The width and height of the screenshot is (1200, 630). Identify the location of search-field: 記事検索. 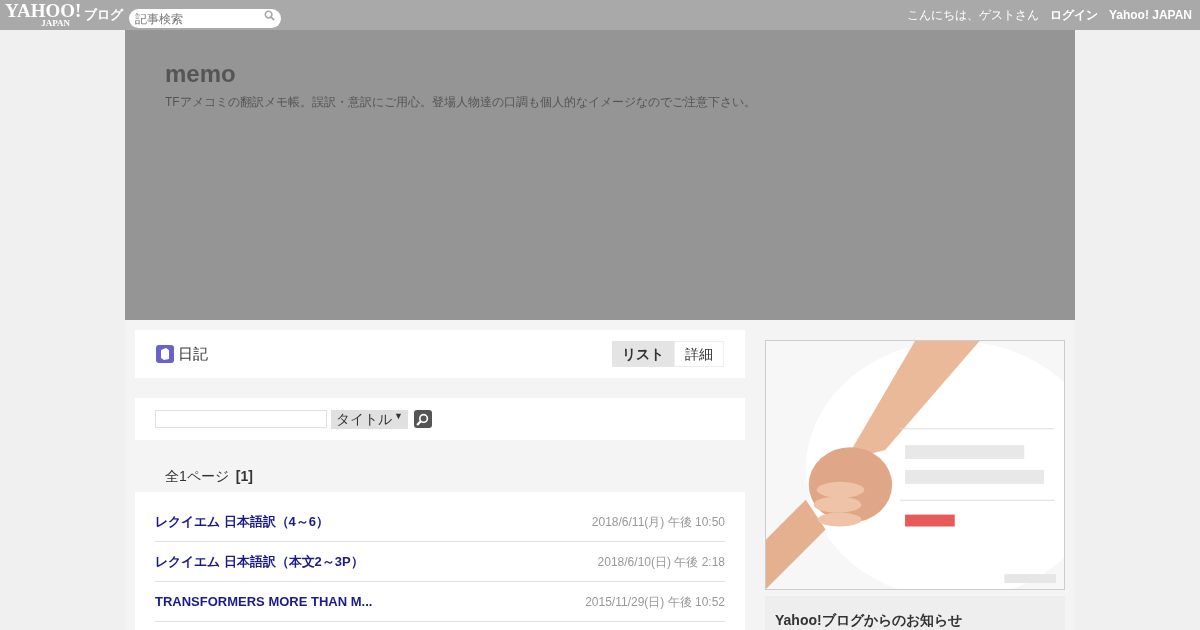
(205, 18).